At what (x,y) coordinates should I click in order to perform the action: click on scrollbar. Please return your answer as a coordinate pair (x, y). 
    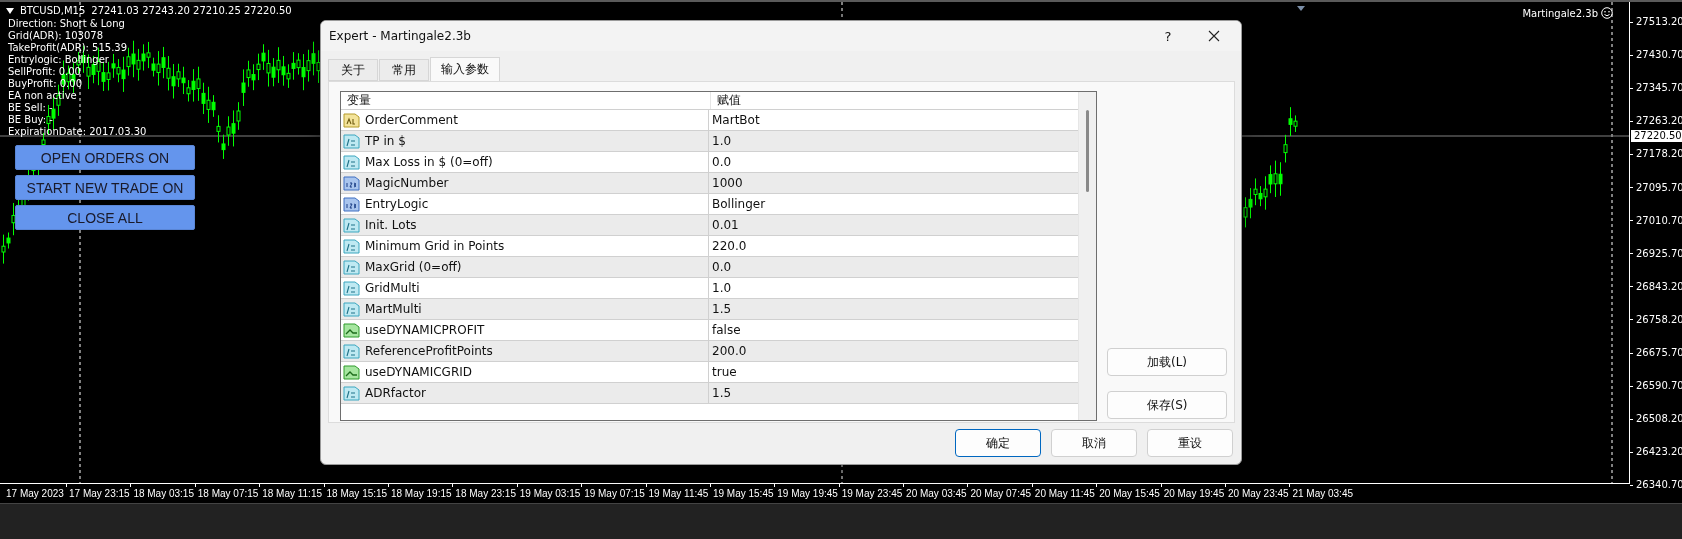
    Looking at the image, I should click on (1087, 256).